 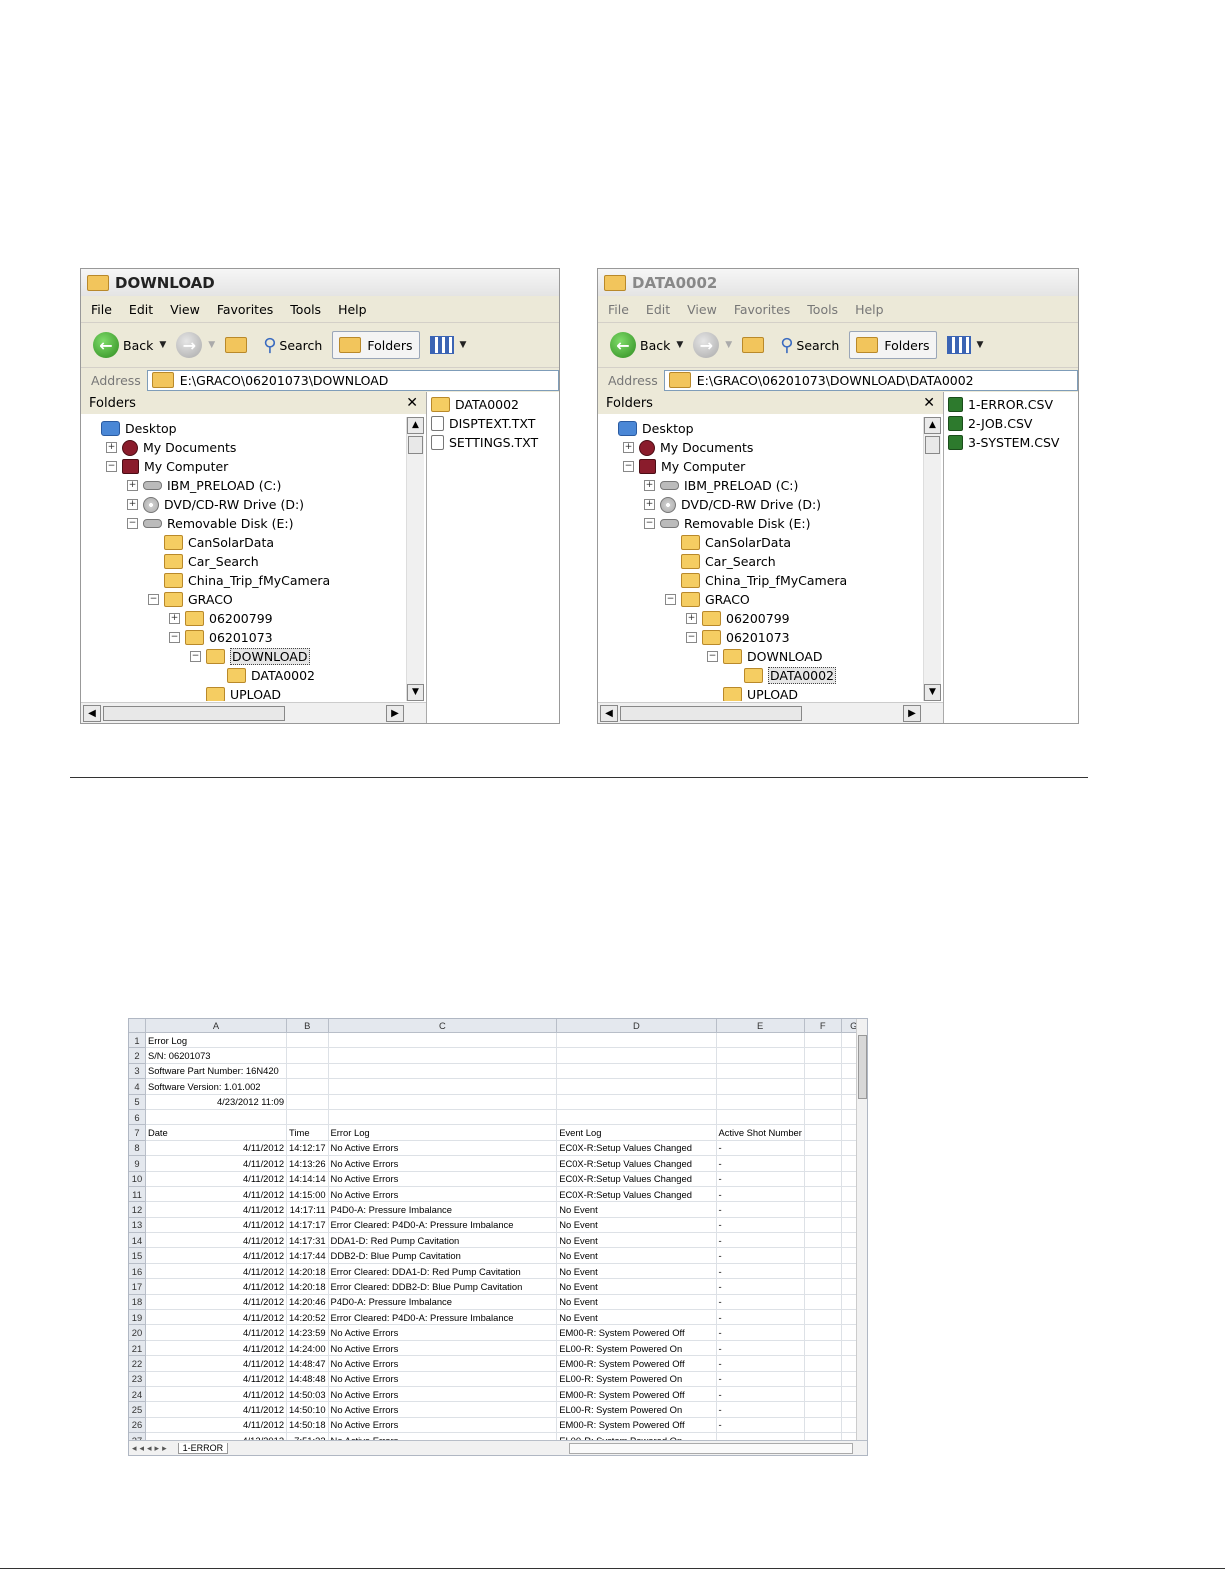 What do you see at coordinates (244, 428) in the screenshot?
I see `tree-item: Desktop` at bounding box center [244, 428].